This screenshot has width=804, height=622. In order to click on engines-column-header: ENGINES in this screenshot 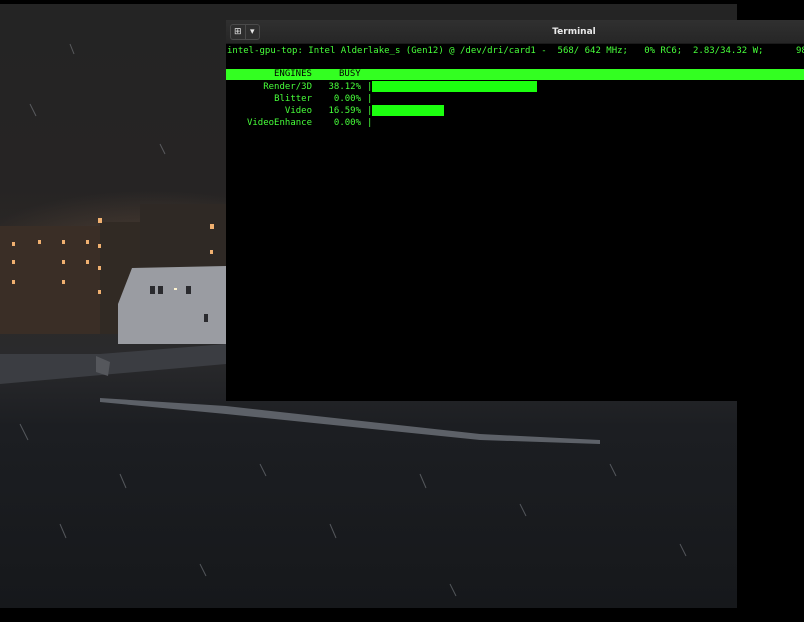, I will do `click(293, 74)`.